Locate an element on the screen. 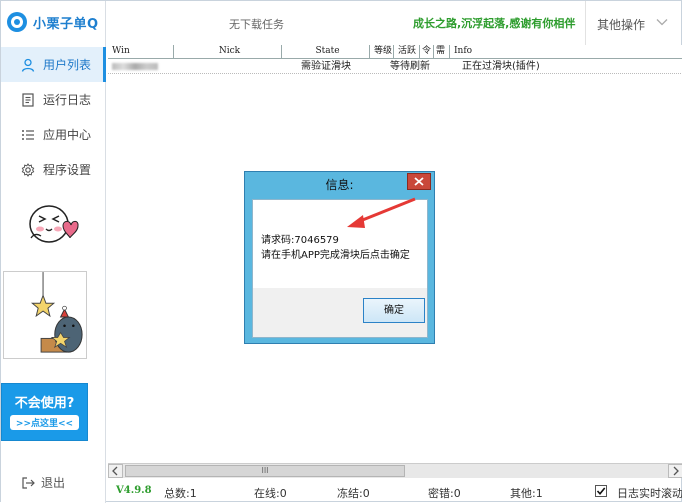 The width and height of the screenshot is (682, 503). cell-state: 需验证滑块 is located at coordinates (326, 66).